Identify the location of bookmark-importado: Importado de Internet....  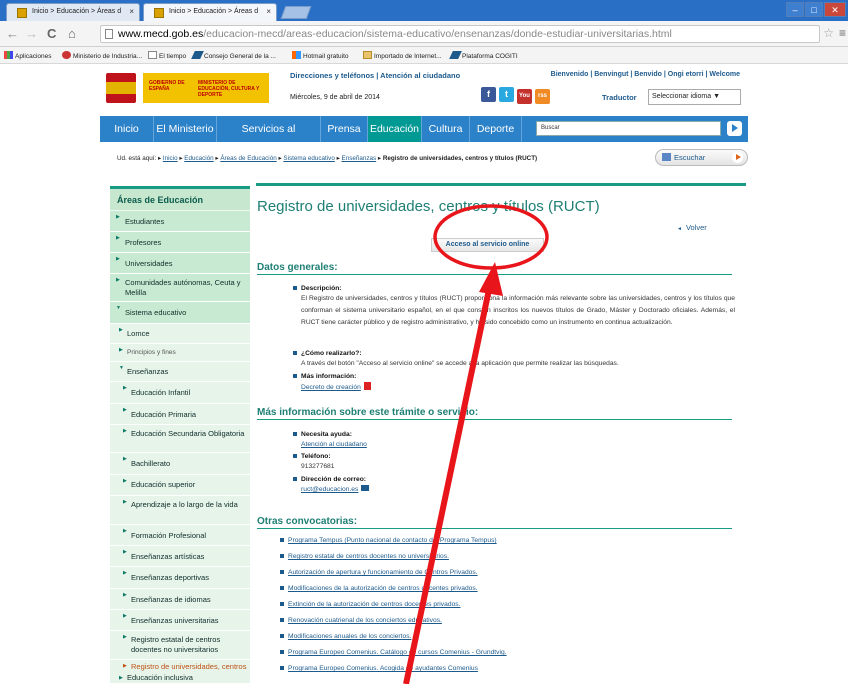
(402, 55).